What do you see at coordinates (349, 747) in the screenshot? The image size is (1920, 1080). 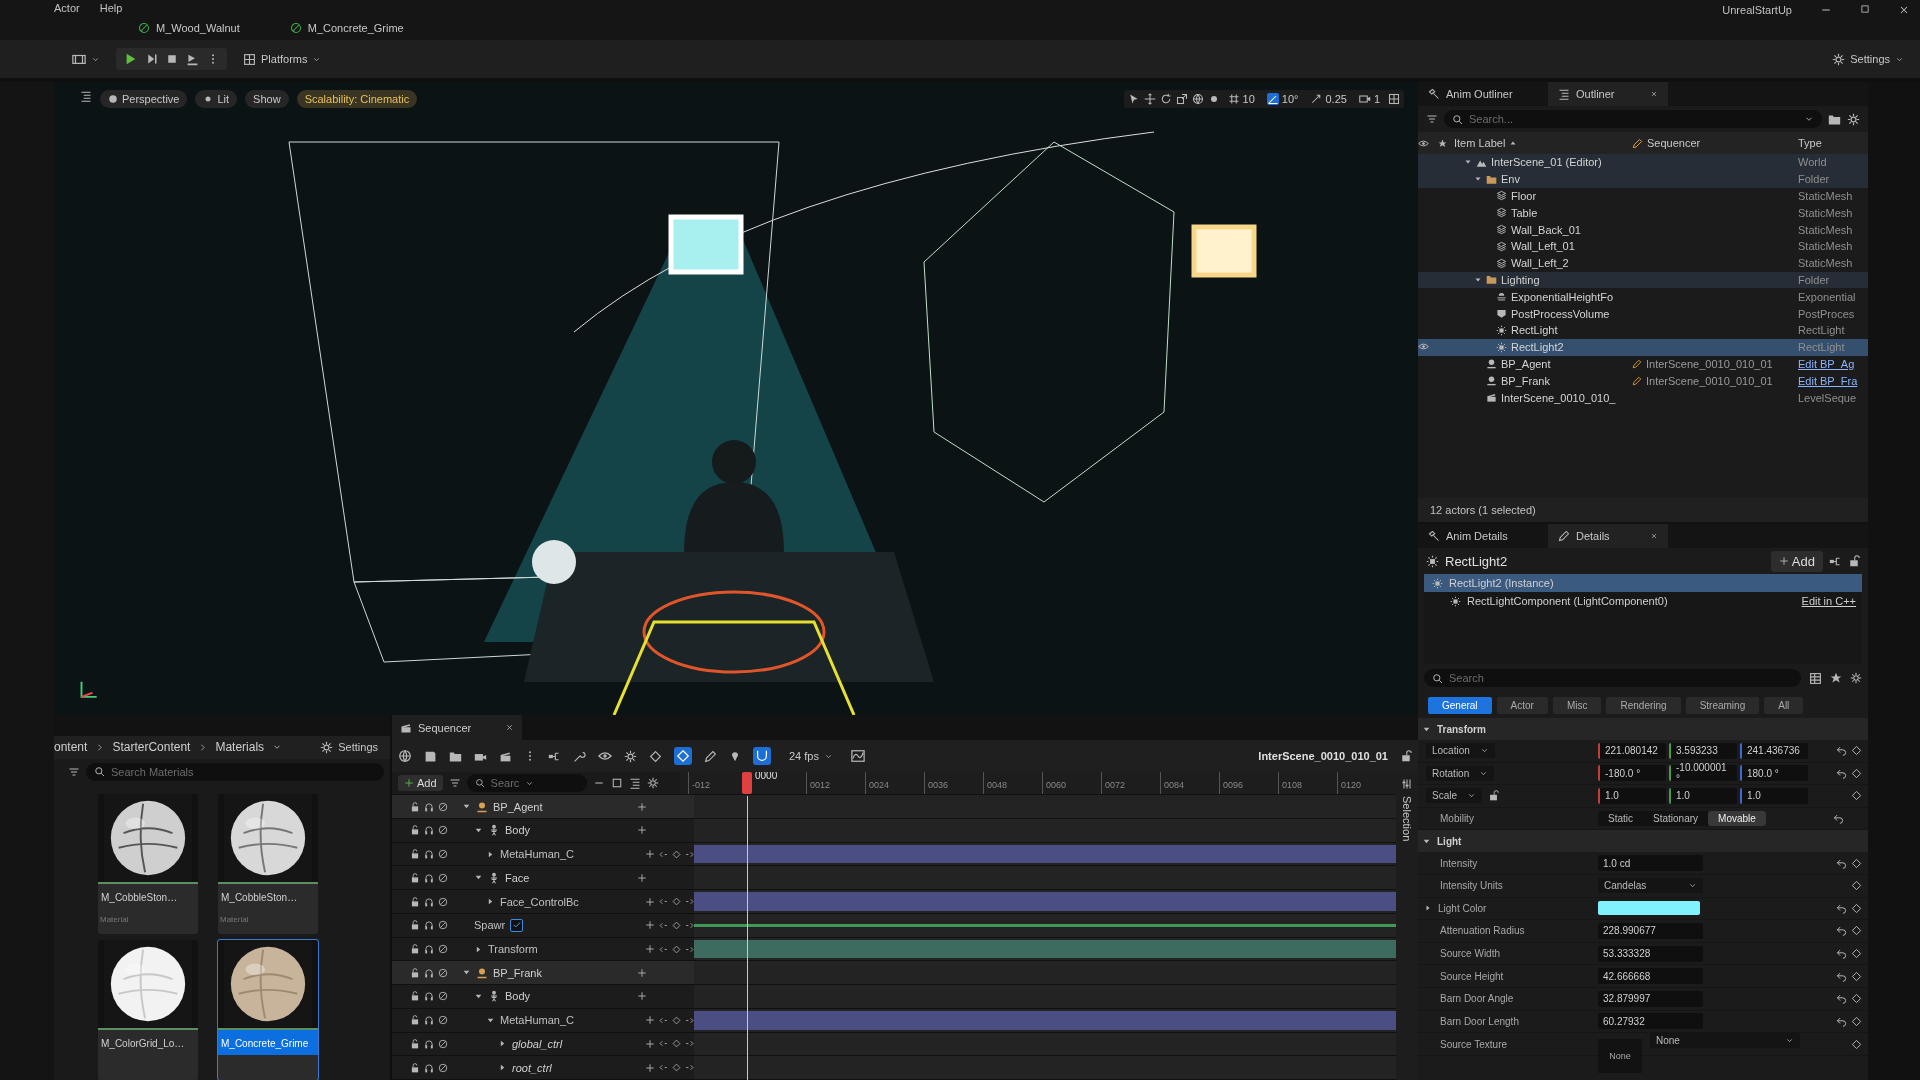 I see `settings-button: Settings` at bounding box center [349, 747].